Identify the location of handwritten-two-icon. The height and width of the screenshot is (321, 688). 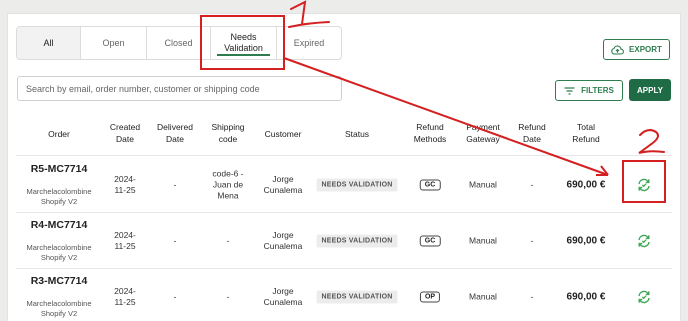
(651, 141).